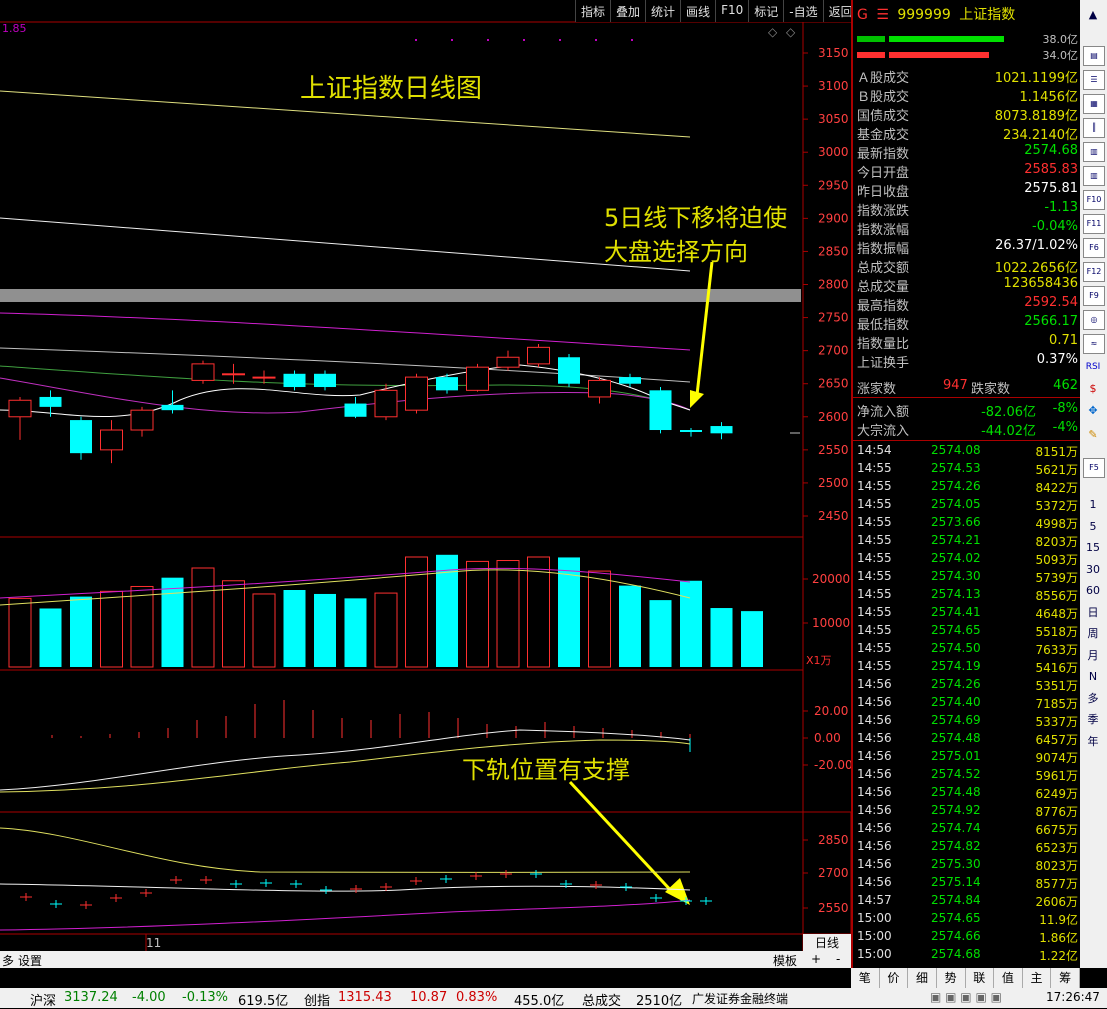 The width and height of the screenshot is (1107, 1009). Describe the element at coordinates (1094, 344) in the screenshot. I see `wave-icon: ≈` at that location.